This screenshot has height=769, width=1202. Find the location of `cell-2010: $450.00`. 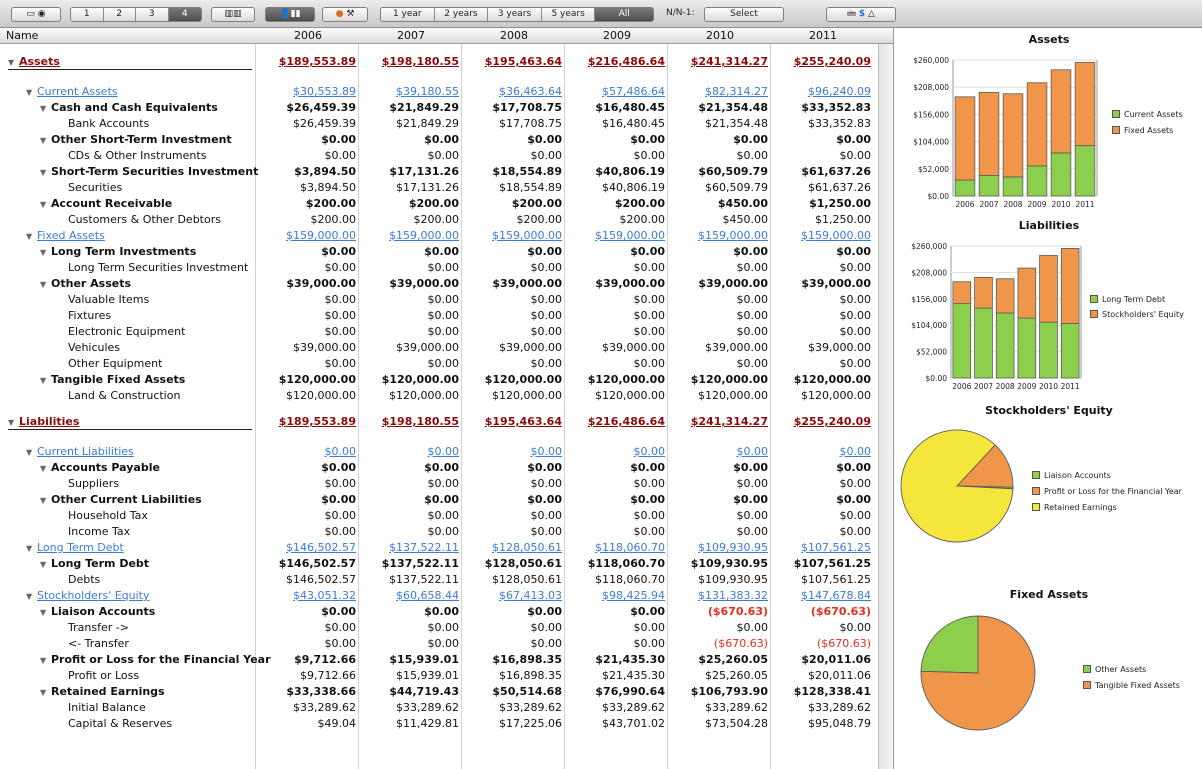

cell-2010: $450.00 is located at coordinates (742, 203).